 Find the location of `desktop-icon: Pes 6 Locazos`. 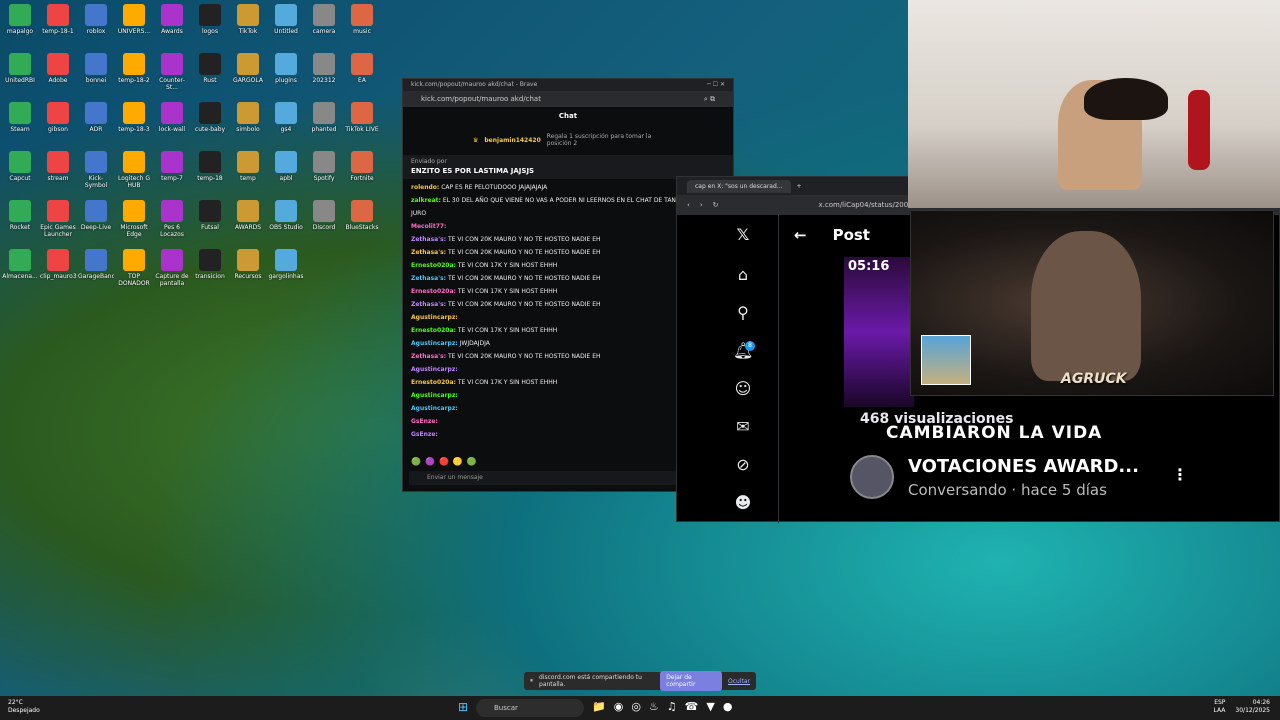

desktop-icon: Pes 6 Locazos is located at coordinates (172, 221).